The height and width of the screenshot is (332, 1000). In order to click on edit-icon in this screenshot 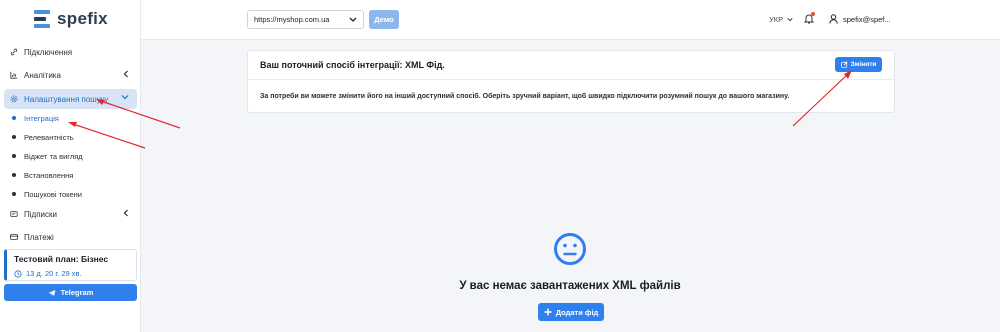, I will do `click(844, 64)`.